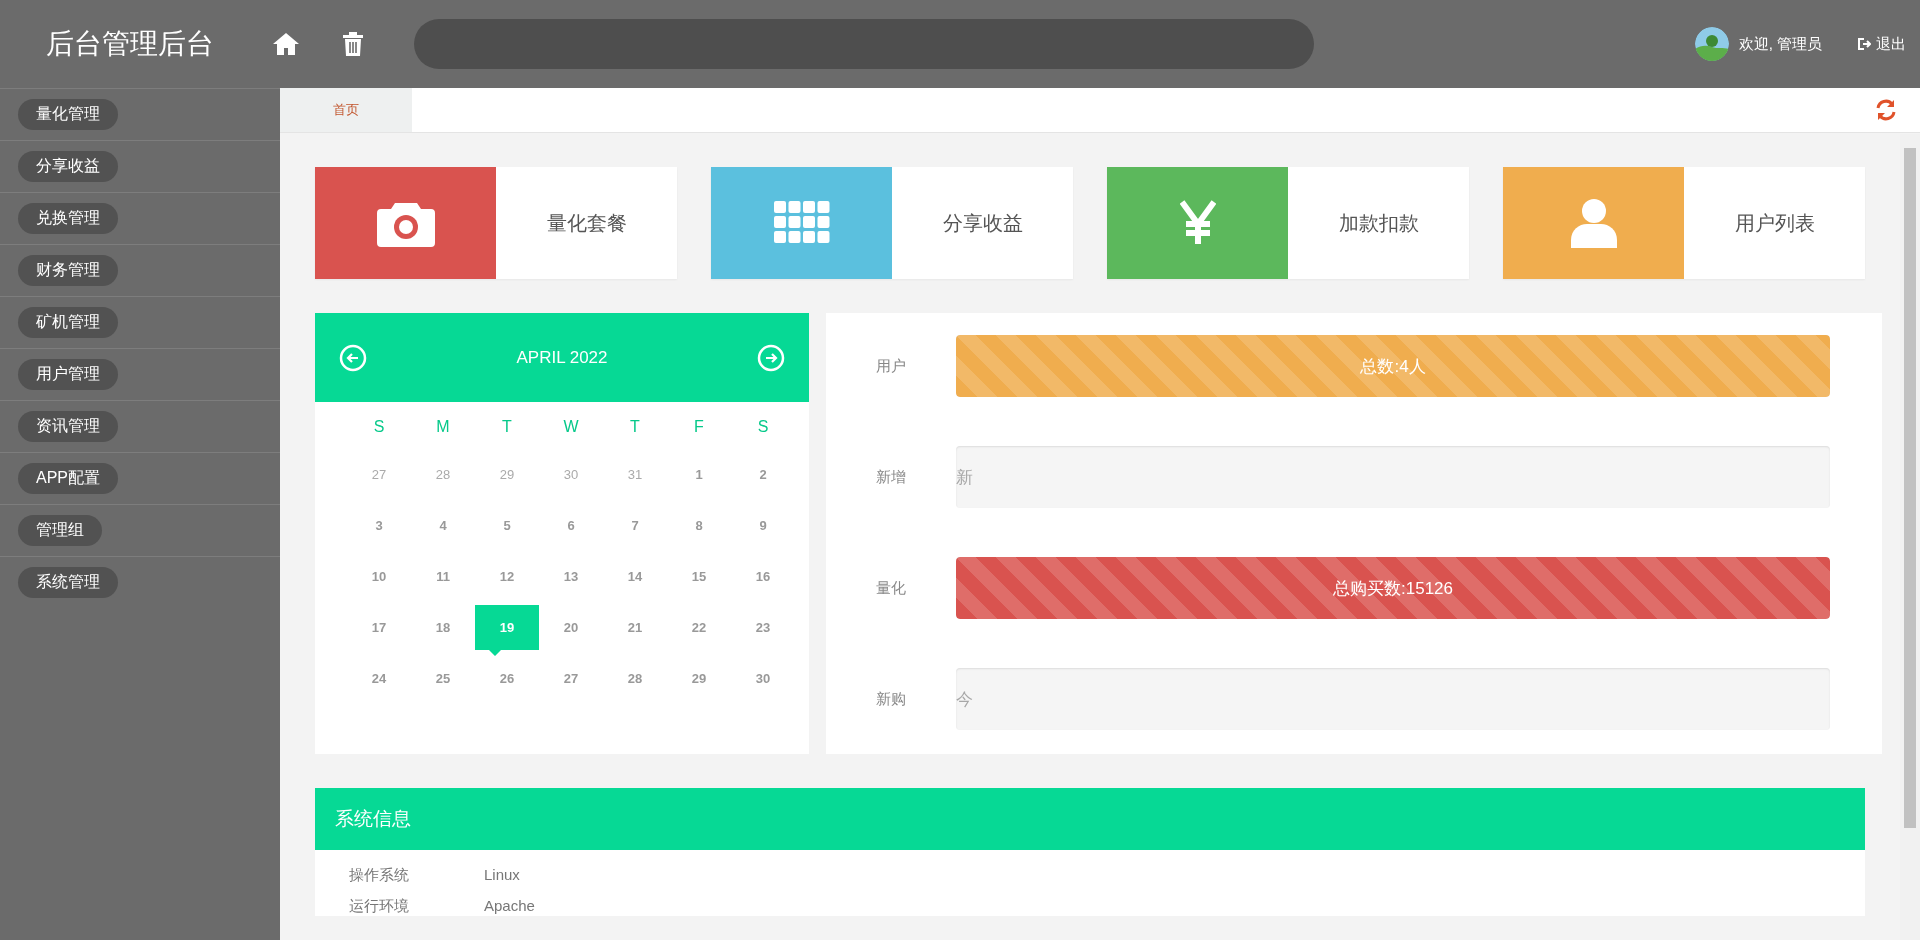 The height and width of the screenshot is (940, 1920). Describe the element at coordinates (1197, 223) in the screenshot. I see `yen-icon` at that location.